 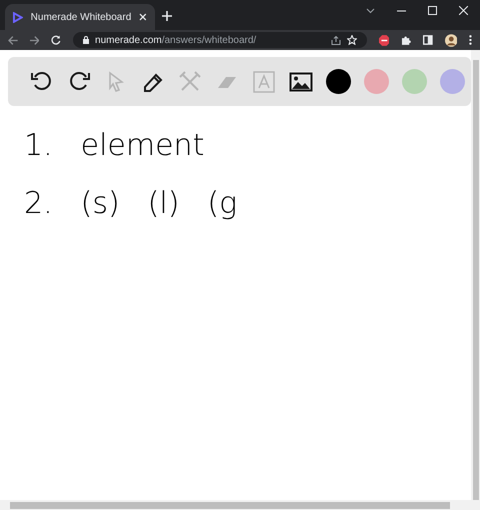 What do you see at coordinates (432, 10) in the screenshot?
I see `maximize-icon` at bounding box center [432, 10].